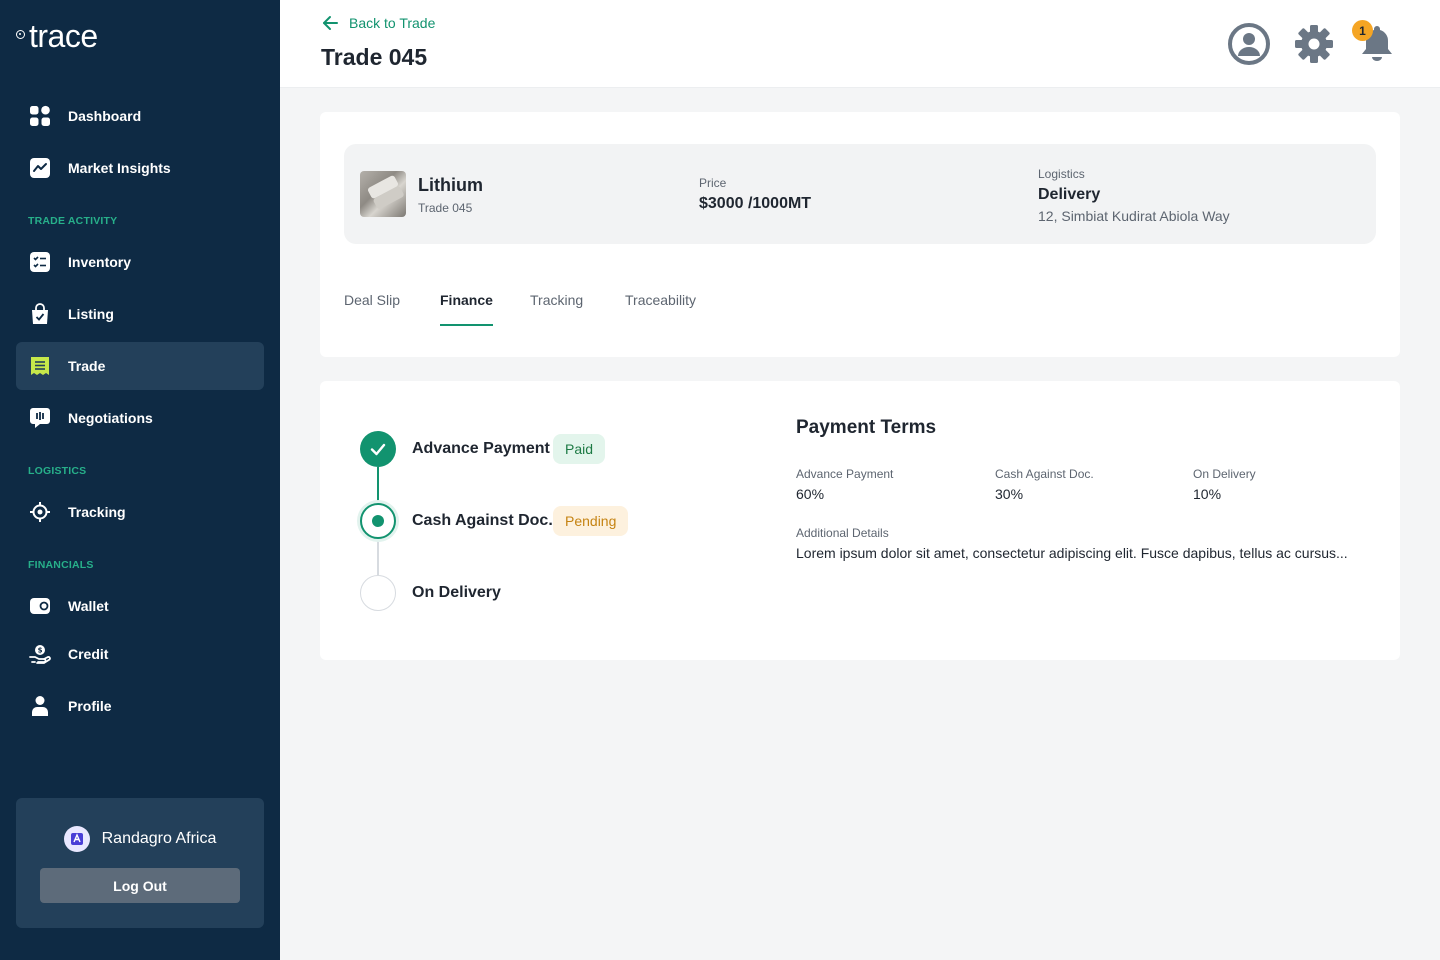  I want to click on step-label-advance-payment: Advance Payment, so click(481, 448).